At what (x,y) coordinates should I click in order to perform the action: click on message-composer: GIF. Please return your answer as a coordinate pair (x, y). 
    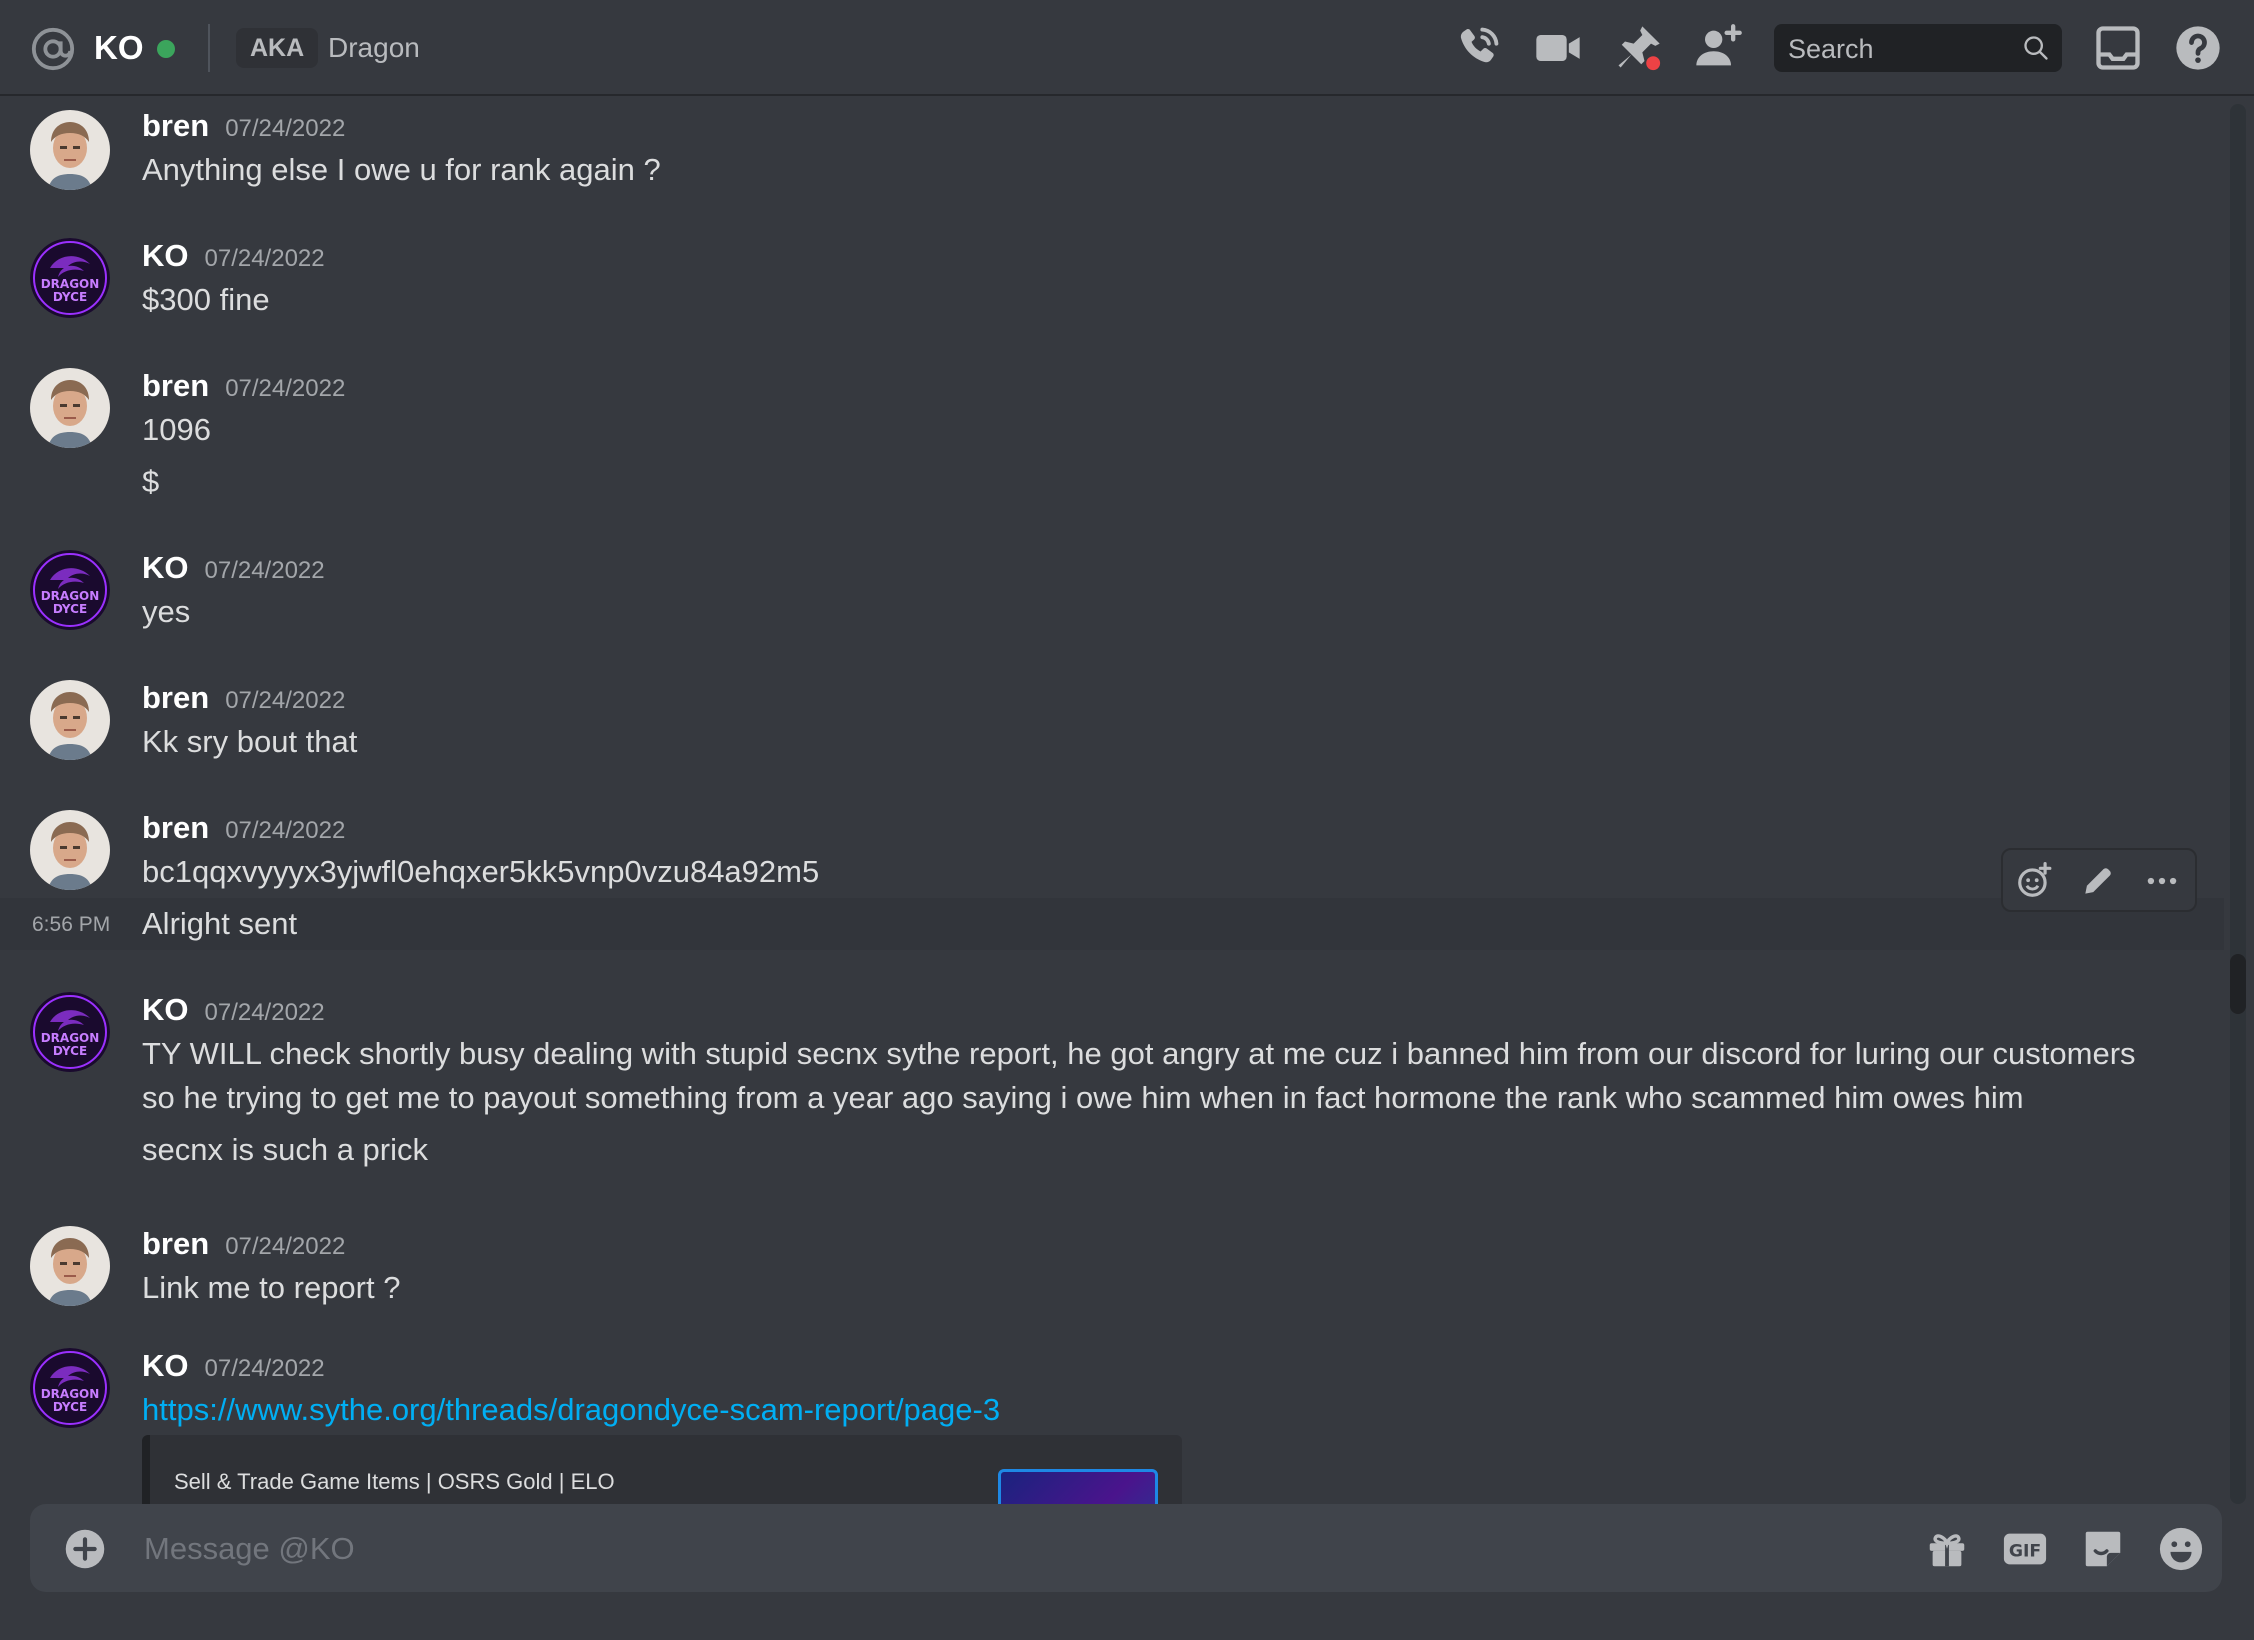
    Looking at the image, I should click on (1126, 1549).